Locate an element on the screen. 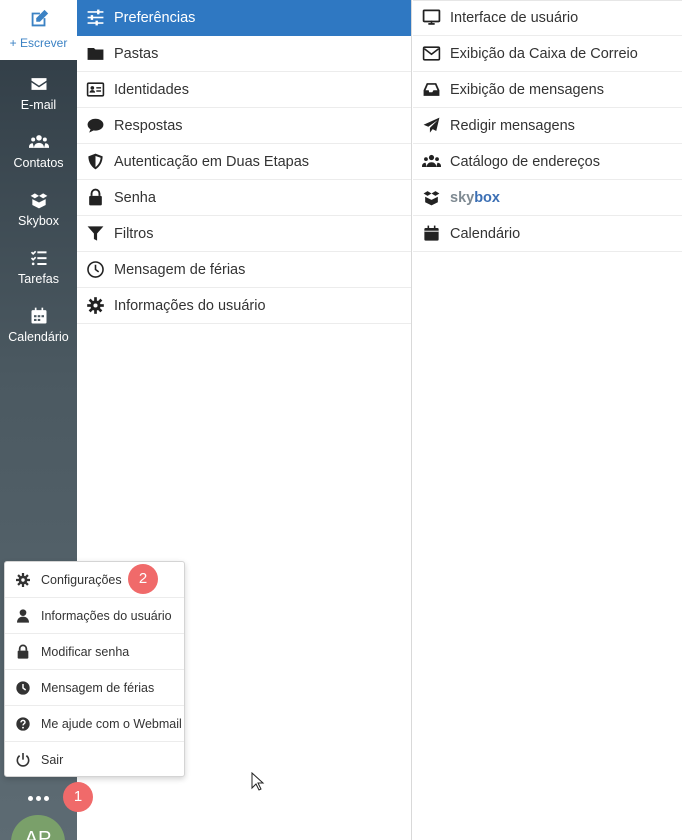  pref-label: Exibição da Caixa de Correio is located at coordinates (544, 53).